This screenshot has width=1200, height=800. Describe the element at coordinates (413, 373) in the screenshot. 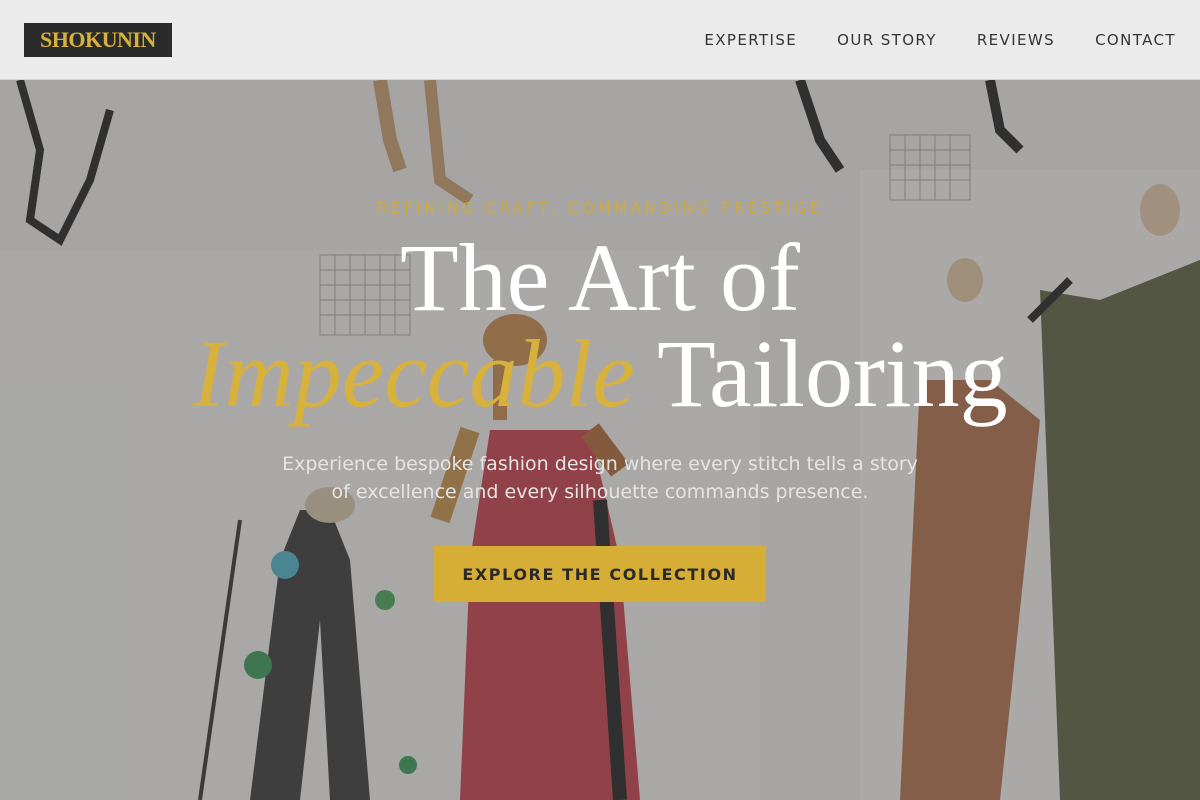

I see `headline-accent-word: Impeccable` at that location.